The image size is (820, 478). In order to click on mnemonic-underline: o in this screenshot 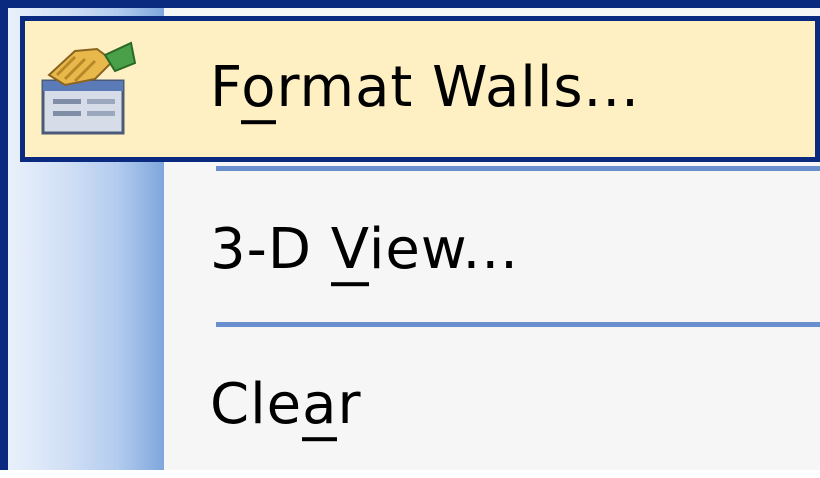, I will do `click(259, 90)`.